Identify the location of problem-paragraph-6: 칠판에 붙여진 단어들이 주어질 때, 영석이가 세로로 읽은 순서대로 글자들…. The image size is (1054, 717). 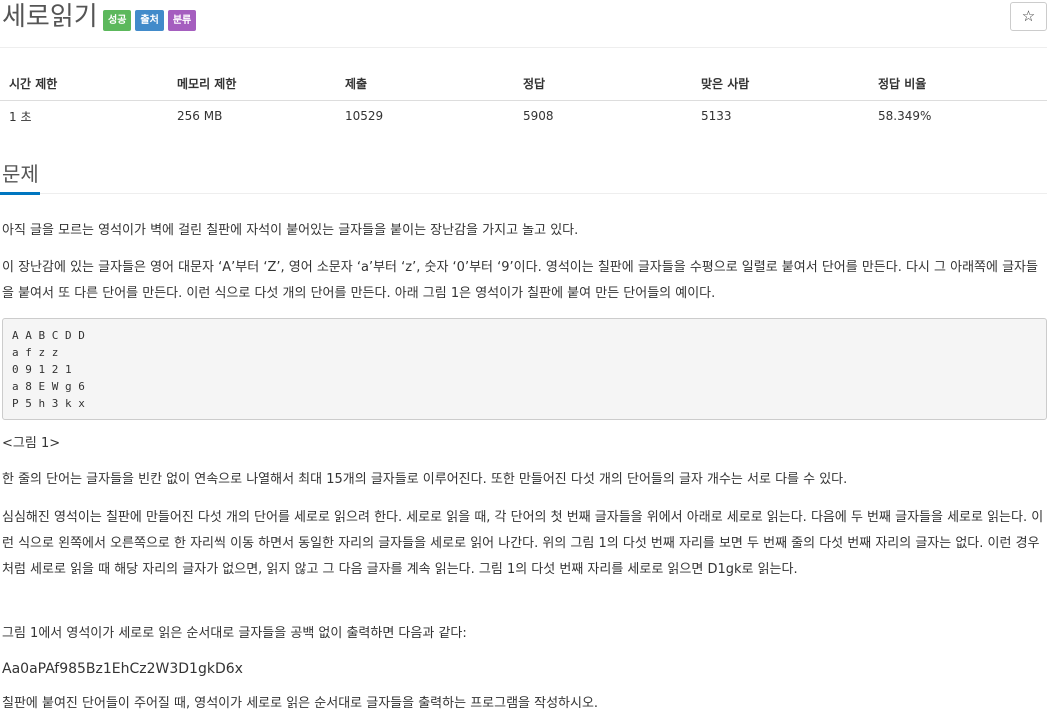
(300, 703).